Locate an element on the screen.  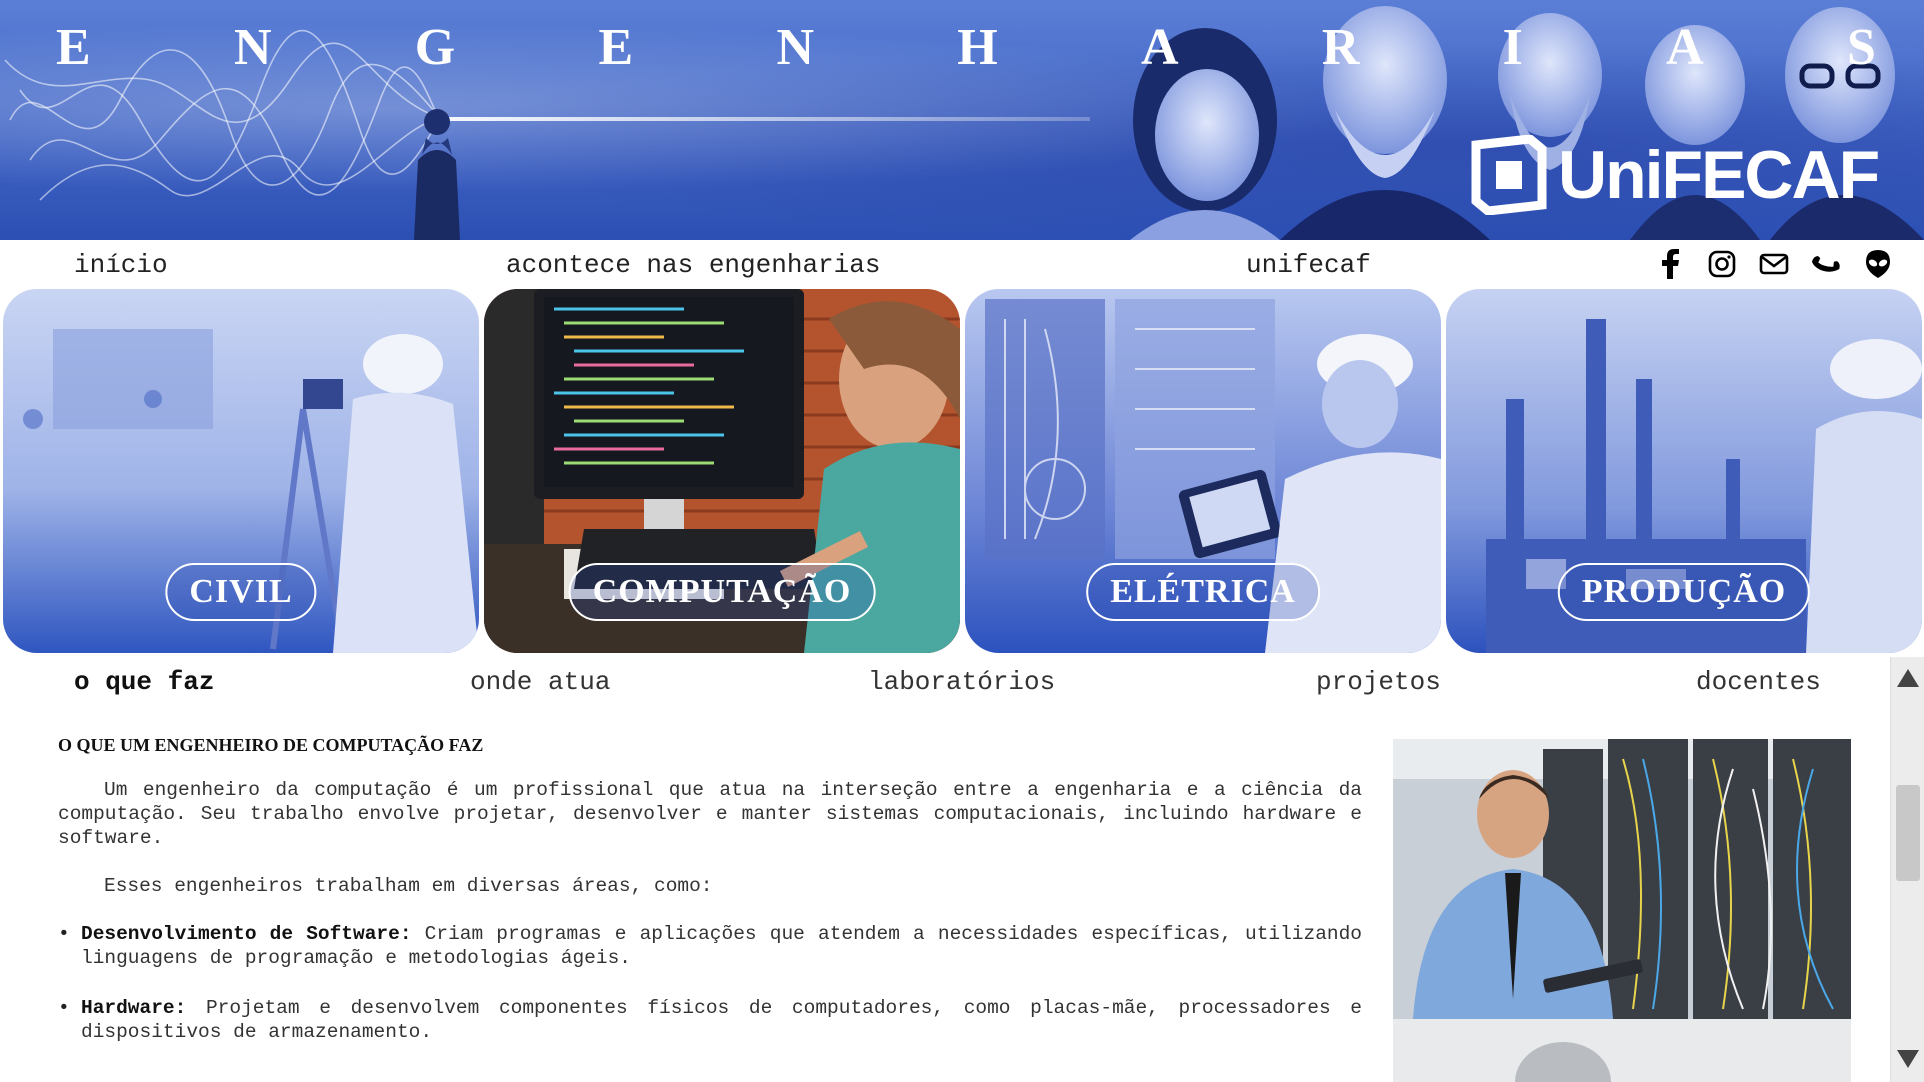
list-item-term: Hardware: is located at coordinates (134, 1008).